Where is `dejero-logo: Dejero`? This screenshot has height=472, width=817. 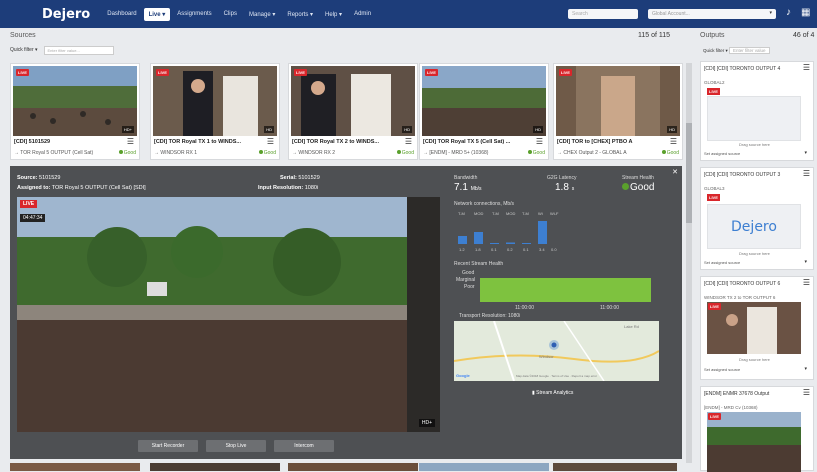
dejero-logo: Dejero is located at coordinates (66, 14).